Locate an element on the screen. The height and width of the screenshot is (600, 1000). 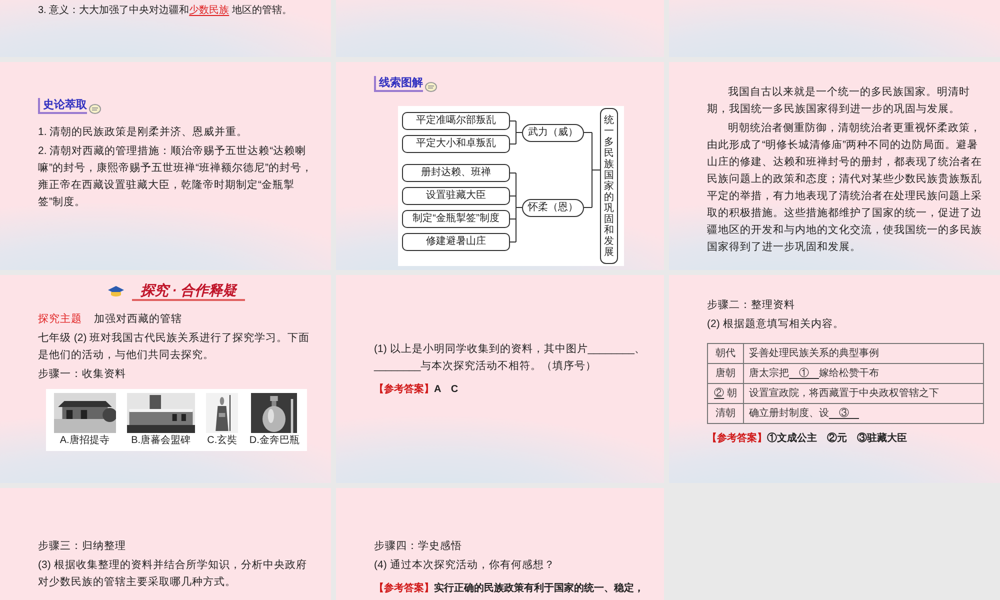
table-cell: 朝代 is located at coordinates (726, 354).